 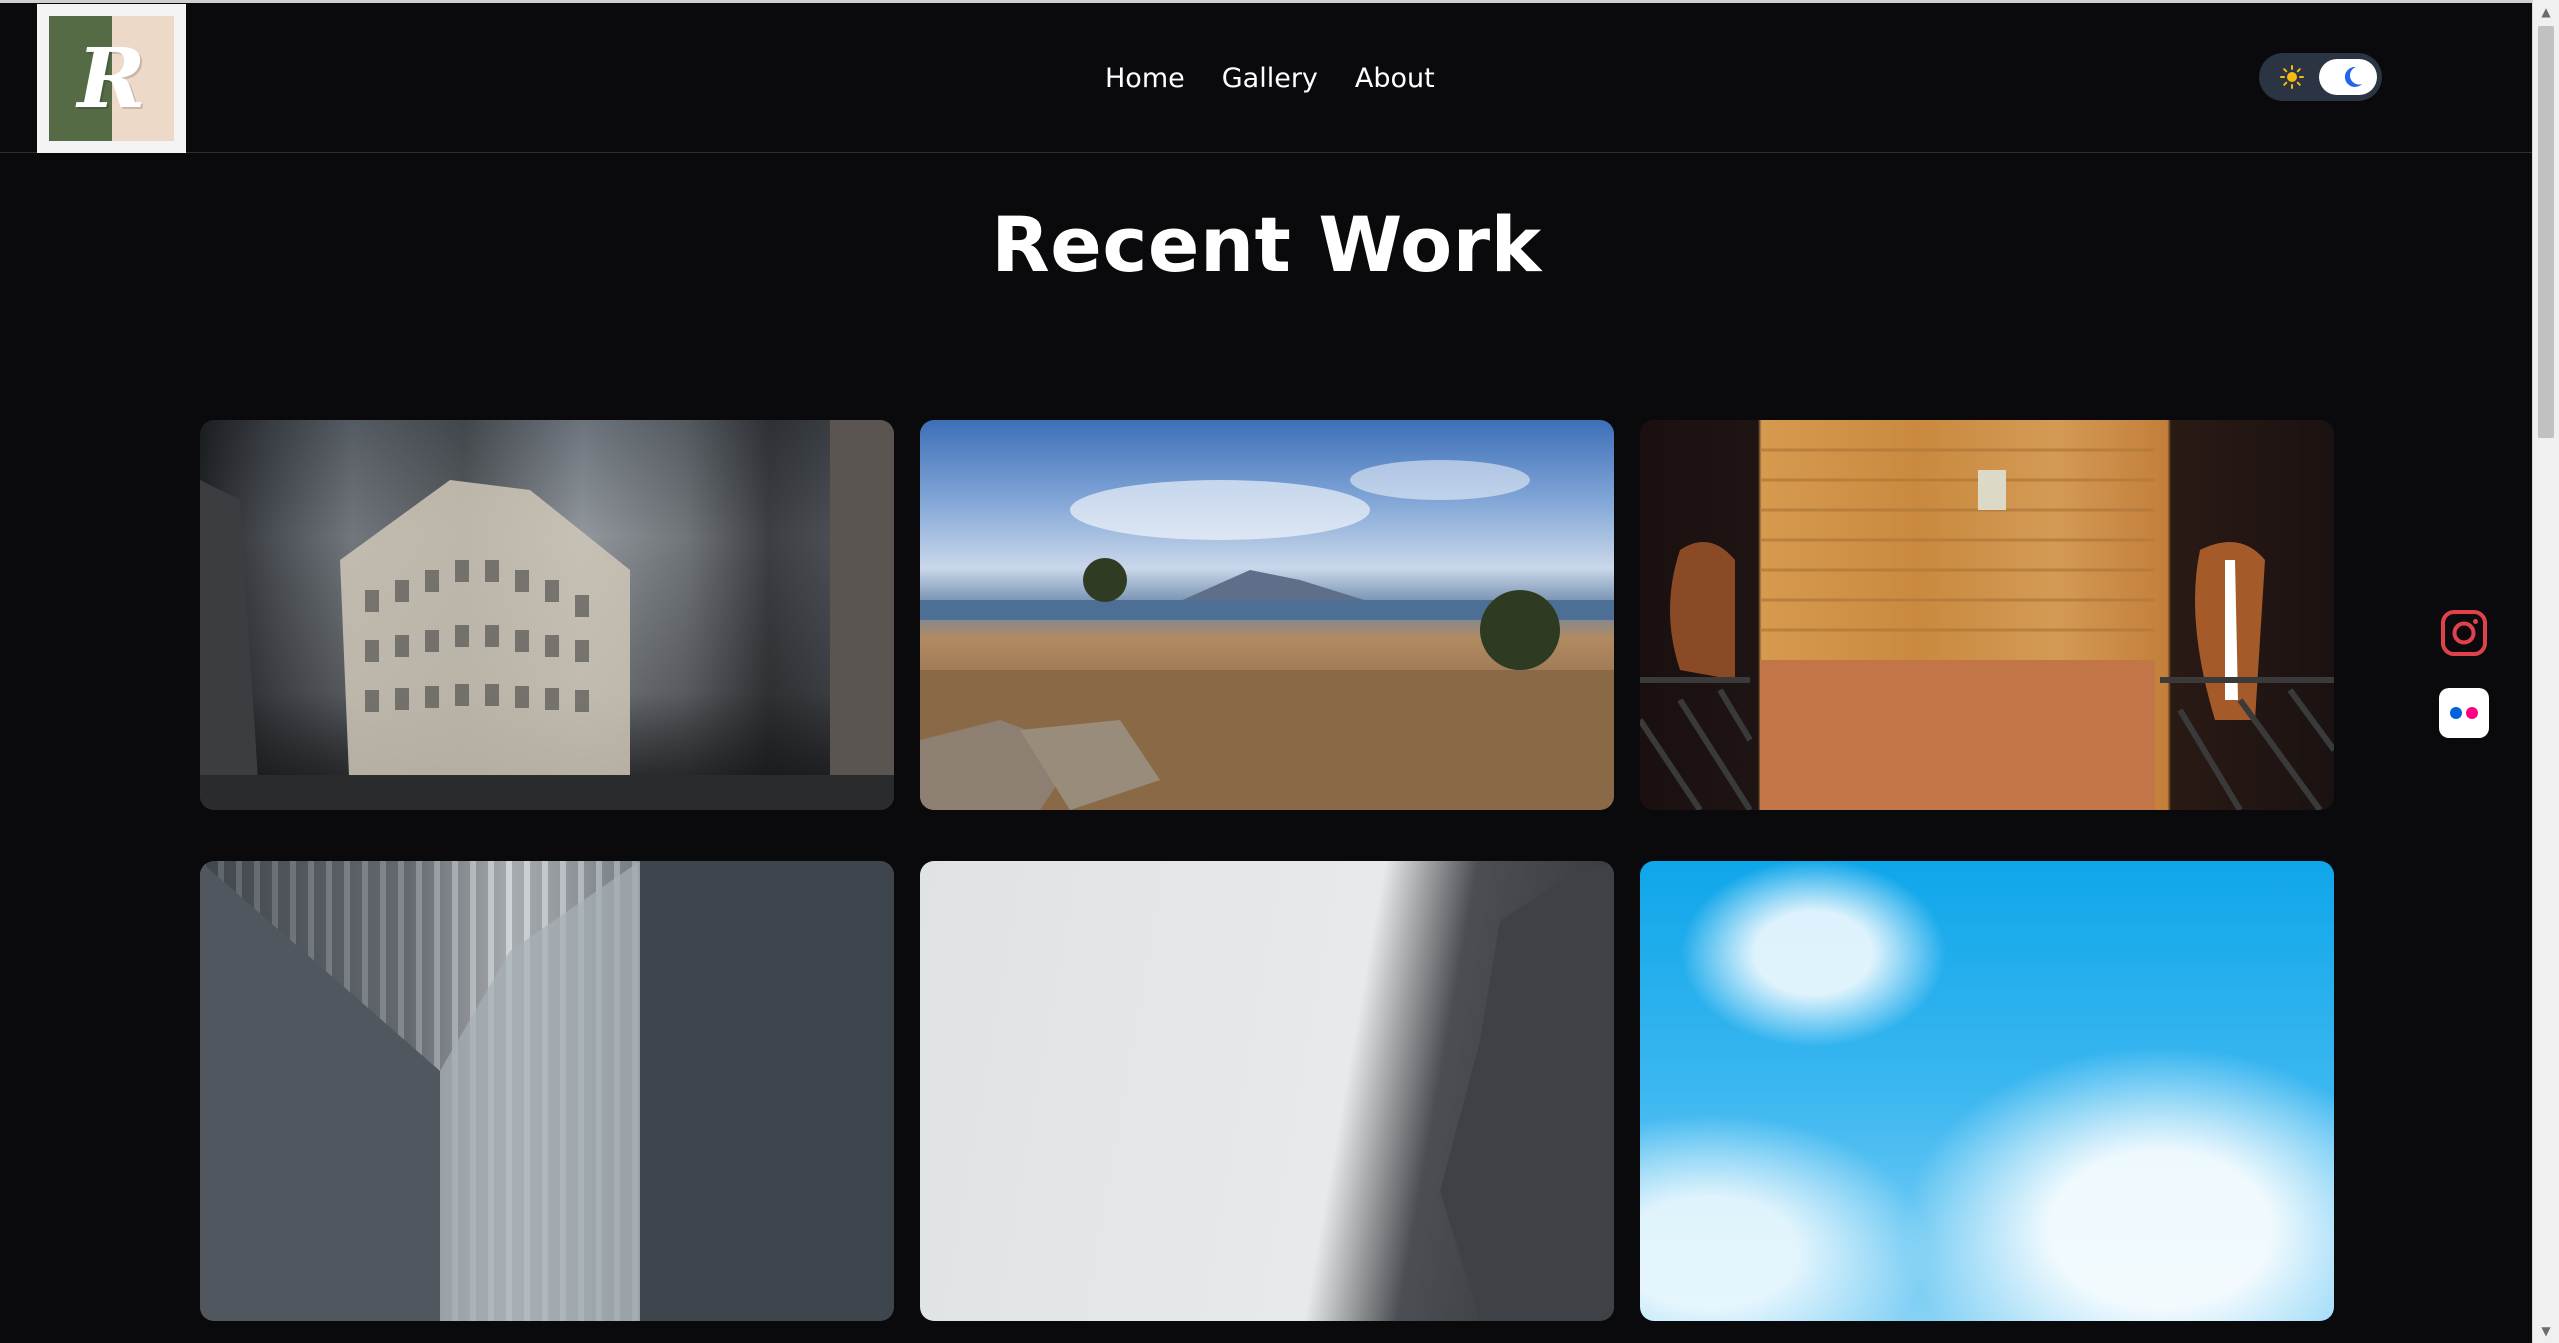 What do you see at coordinates (1987, 629) in the screenshot?
I see `horses-illustration` at bounding box center [1987, 629].